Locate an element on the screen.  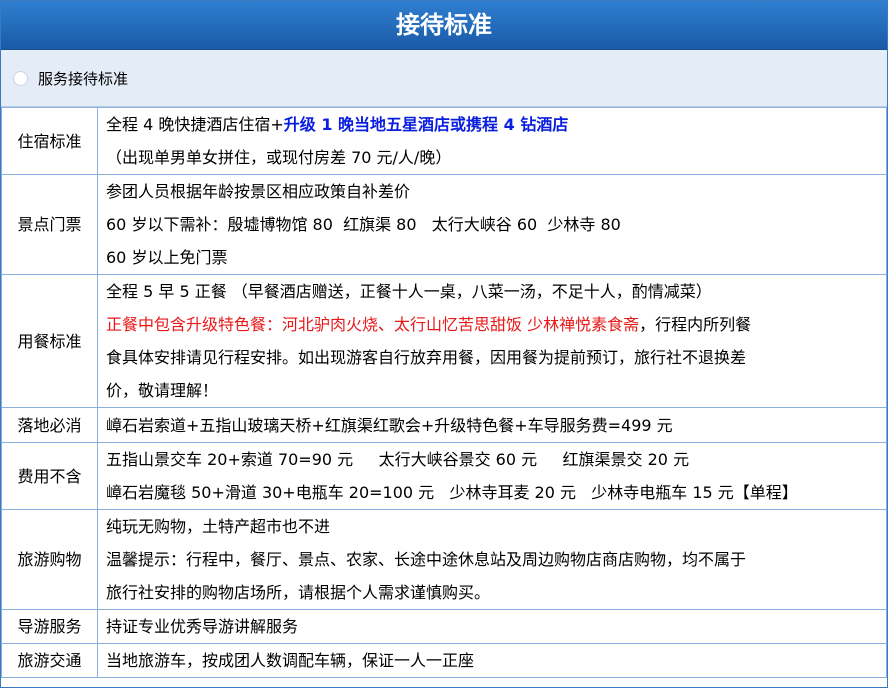
row-label-shopping: 旅游购物 is located at coordinates (49, 559).